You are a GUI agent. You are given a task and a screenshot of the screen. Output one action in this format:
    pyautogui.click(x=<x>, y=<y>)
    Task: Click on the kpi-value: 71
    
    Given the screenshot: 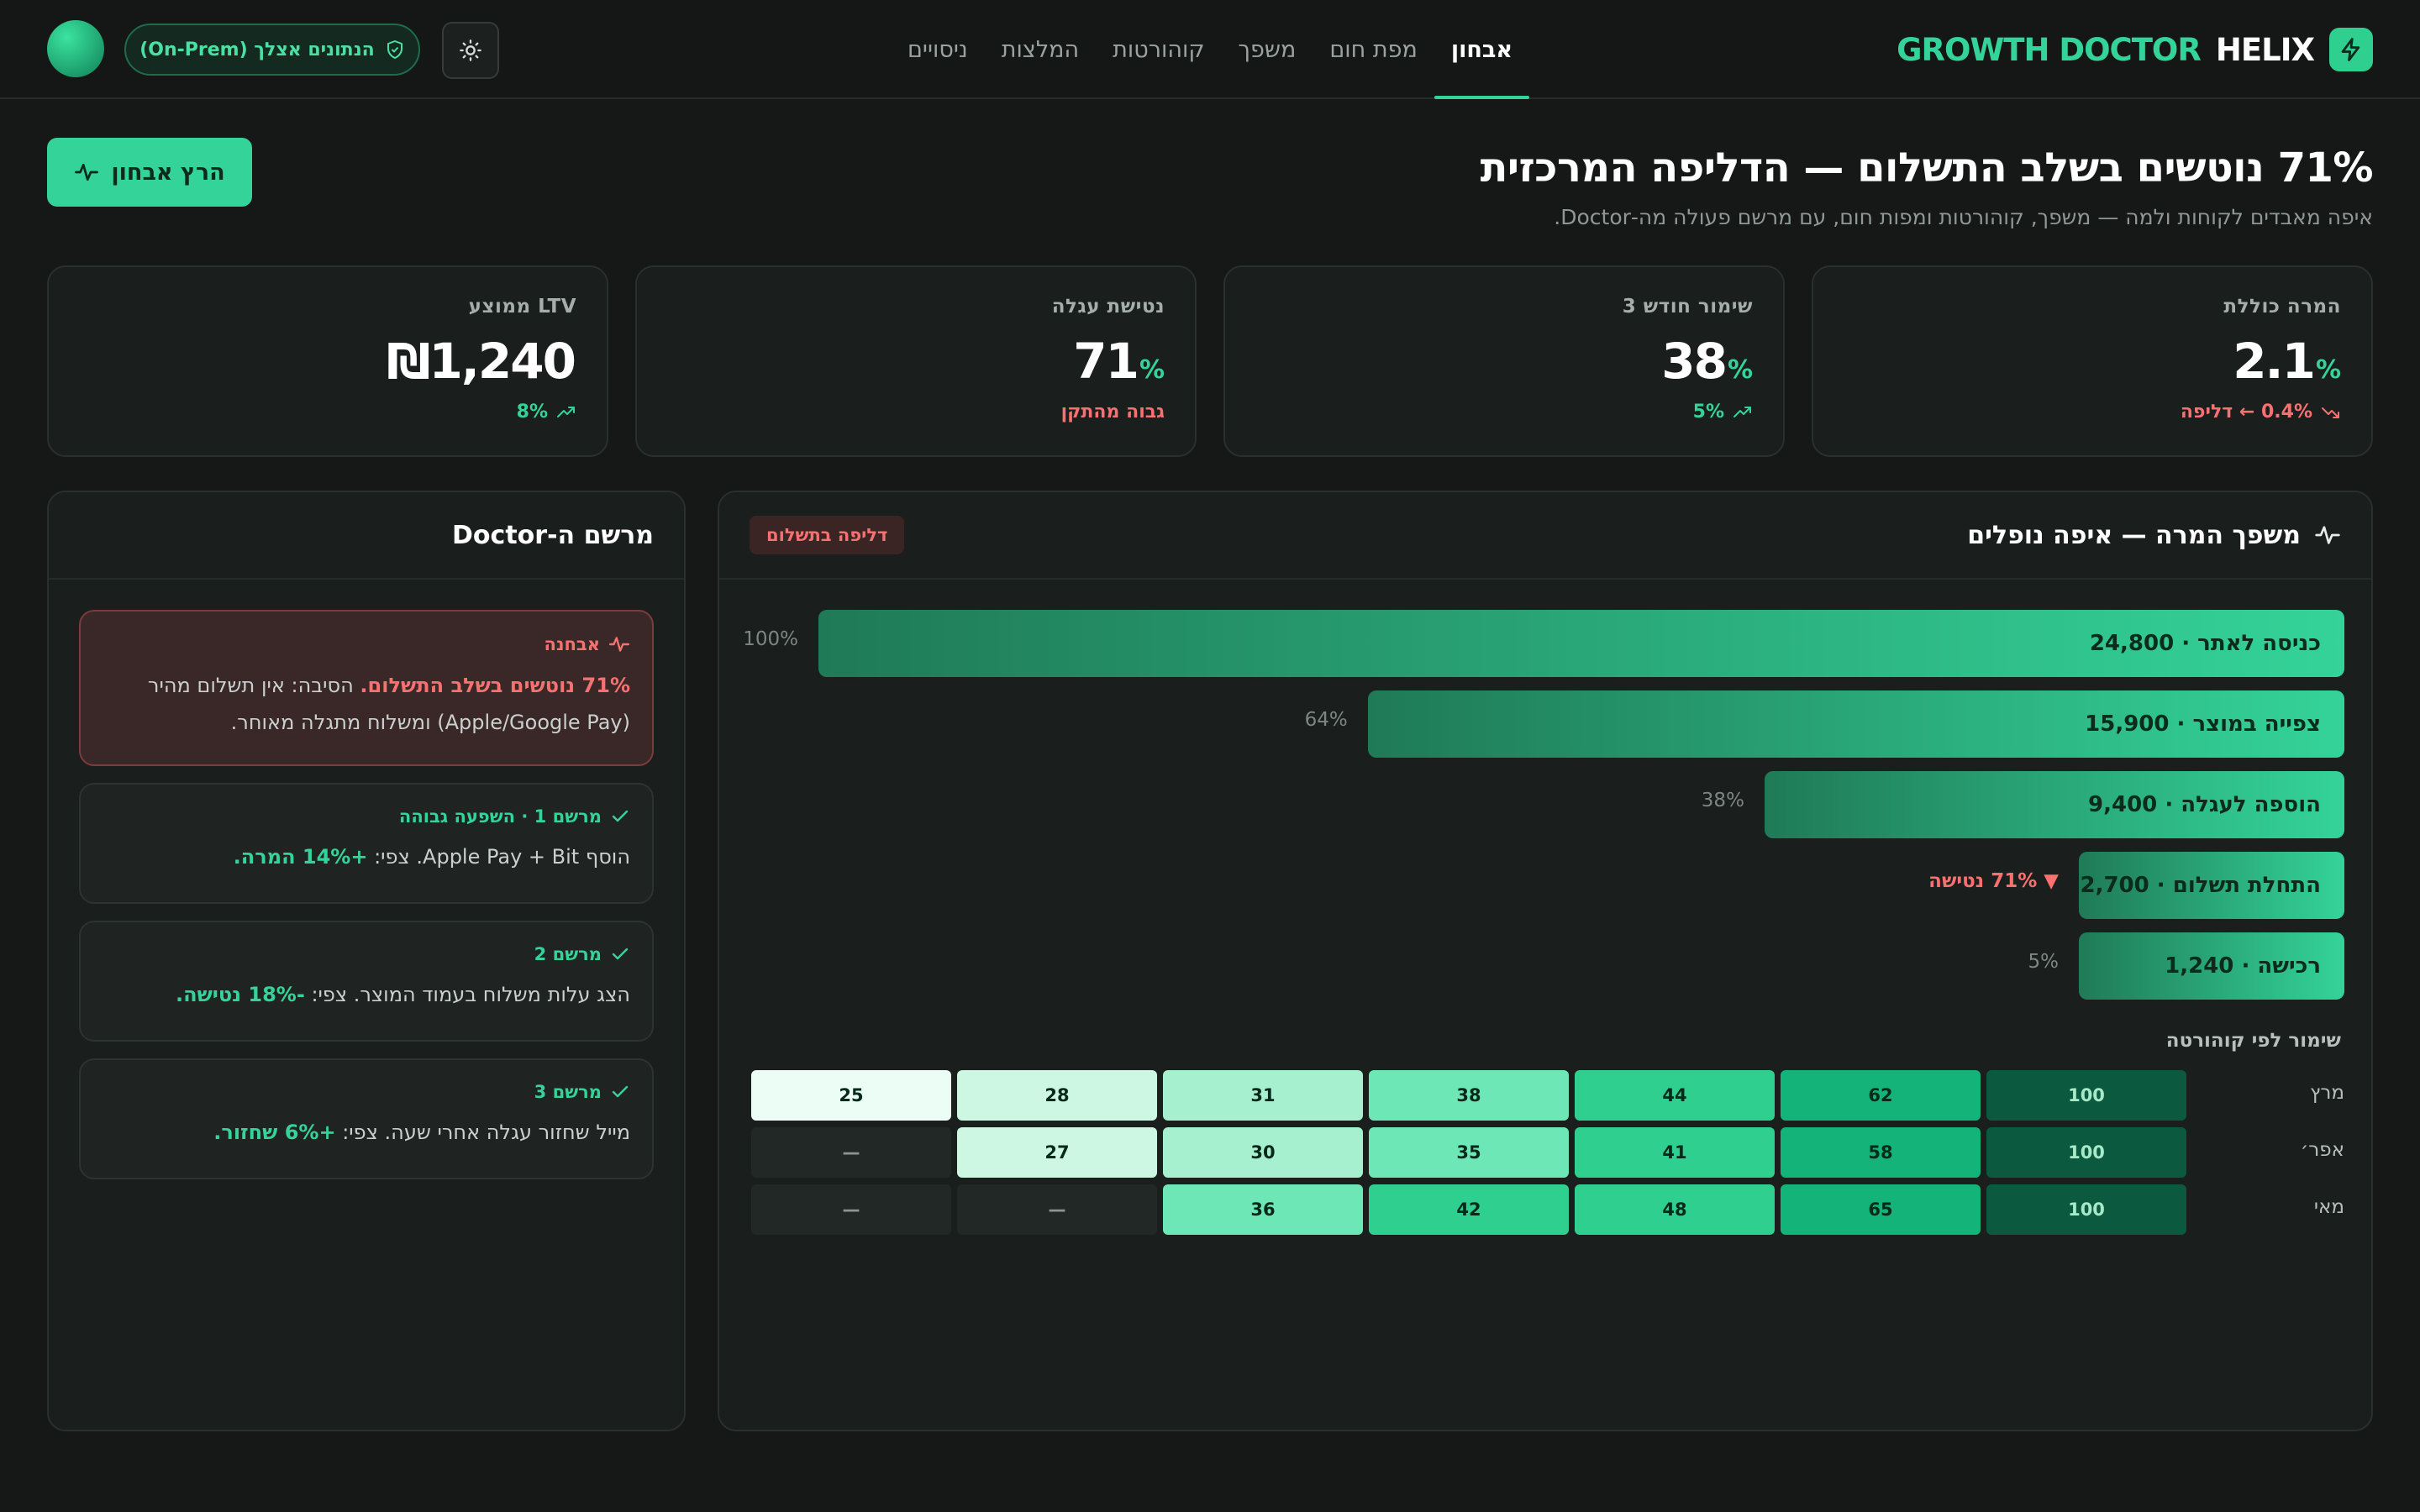 What is the action you would take?
    pyautogui.click(x=1106, y=361)
    